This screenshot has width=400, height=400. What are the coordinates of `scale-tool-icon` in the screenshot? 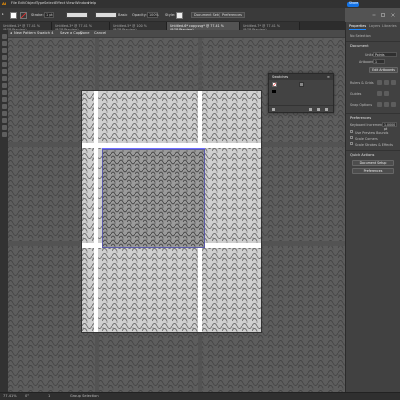 It's located at (4, 106).